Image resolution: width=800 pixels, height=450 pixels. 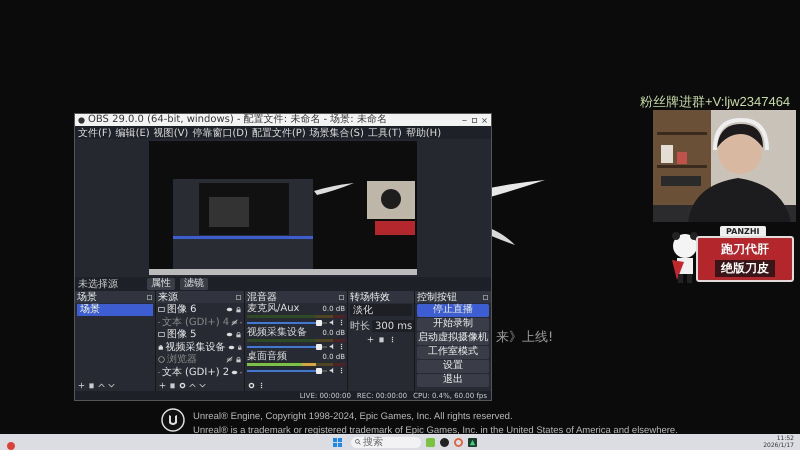 What do you see at coordinates (437, 297) in the screenshot?
I see `dock-title: 控制按钮` at bounding box center [437, 297].